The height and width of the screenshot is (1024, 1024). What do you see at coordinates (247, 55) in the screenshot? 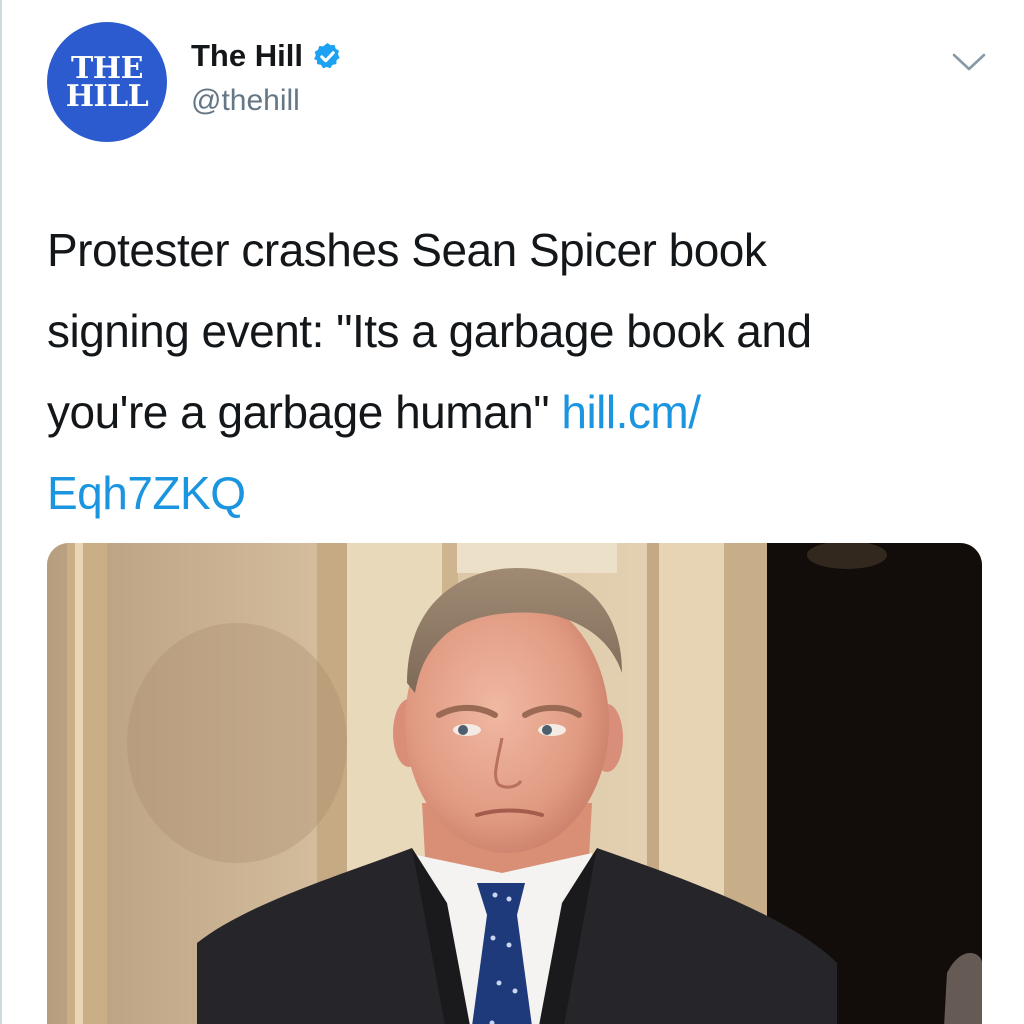
I see `display-name-label: The Hill` at bounding box center [247, 55].